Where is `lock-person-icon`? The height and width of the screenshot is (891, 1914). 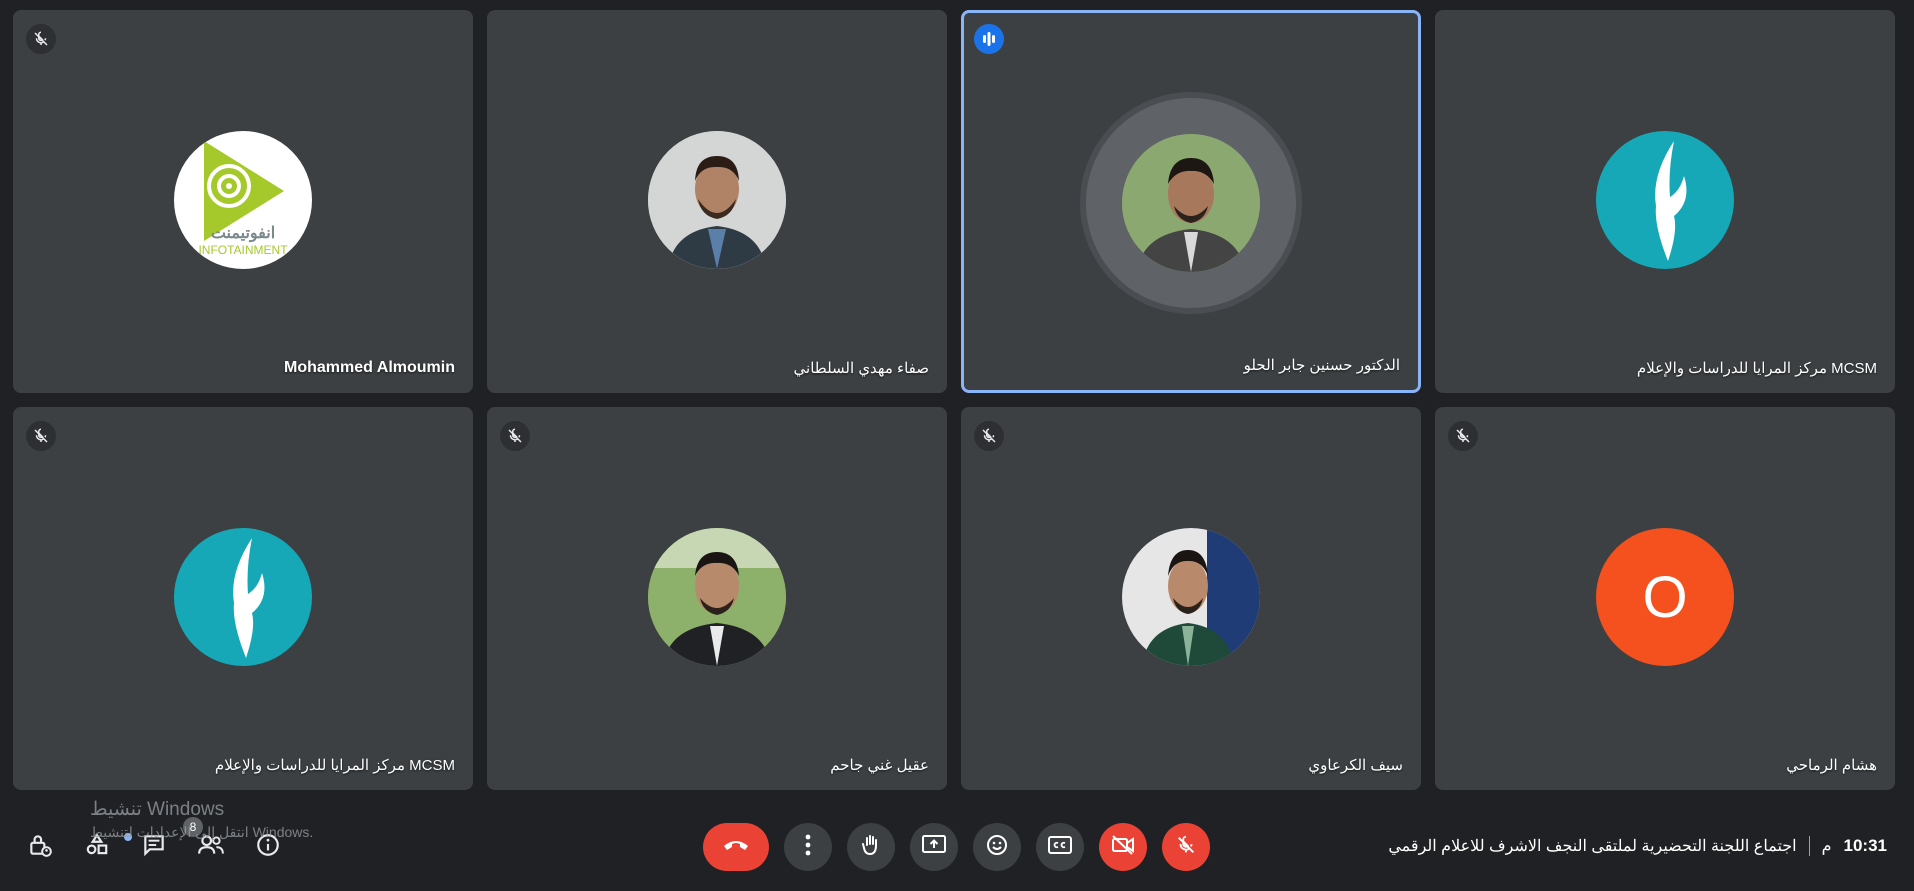 lock-person-icon is located at coordinates (40, 847).